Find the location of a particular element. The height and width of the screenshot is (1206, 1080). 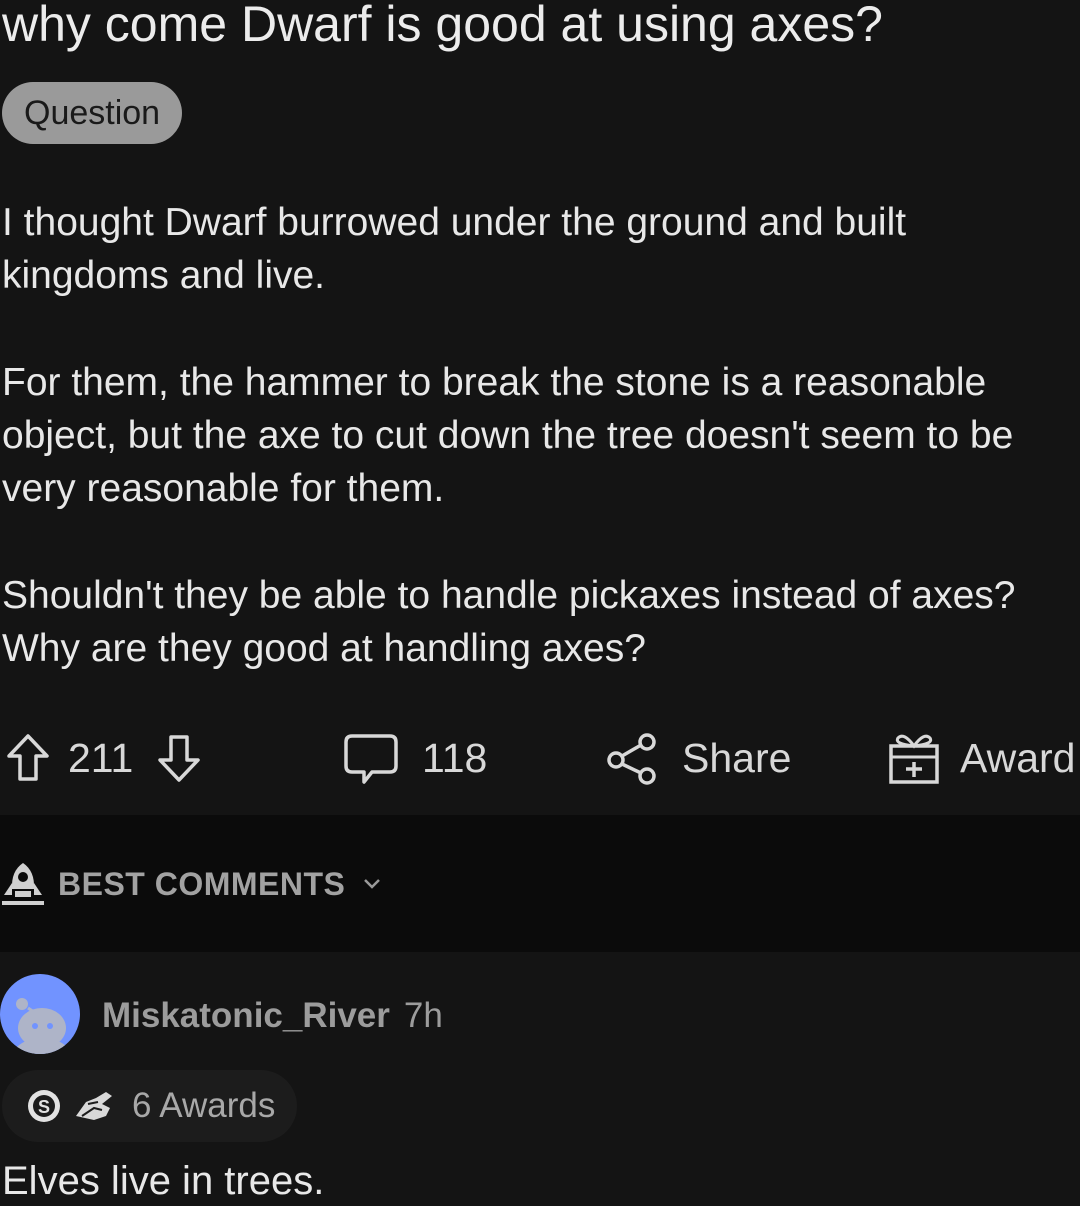

comments-sort-bar: BEST COMMENTS is located at coordinates (540, 883).